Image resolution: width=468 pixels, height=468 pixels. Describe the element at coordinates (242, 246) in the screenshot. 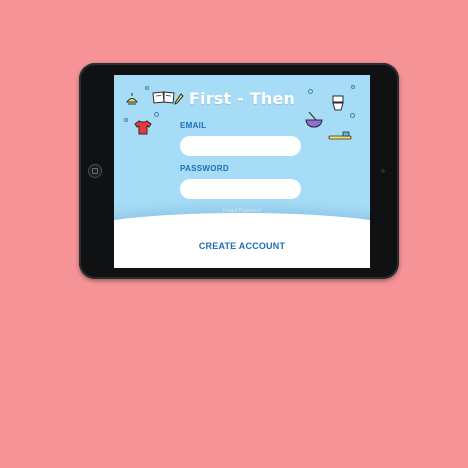

I see `create-account-button: CREATE ACCOUNT` at that location.